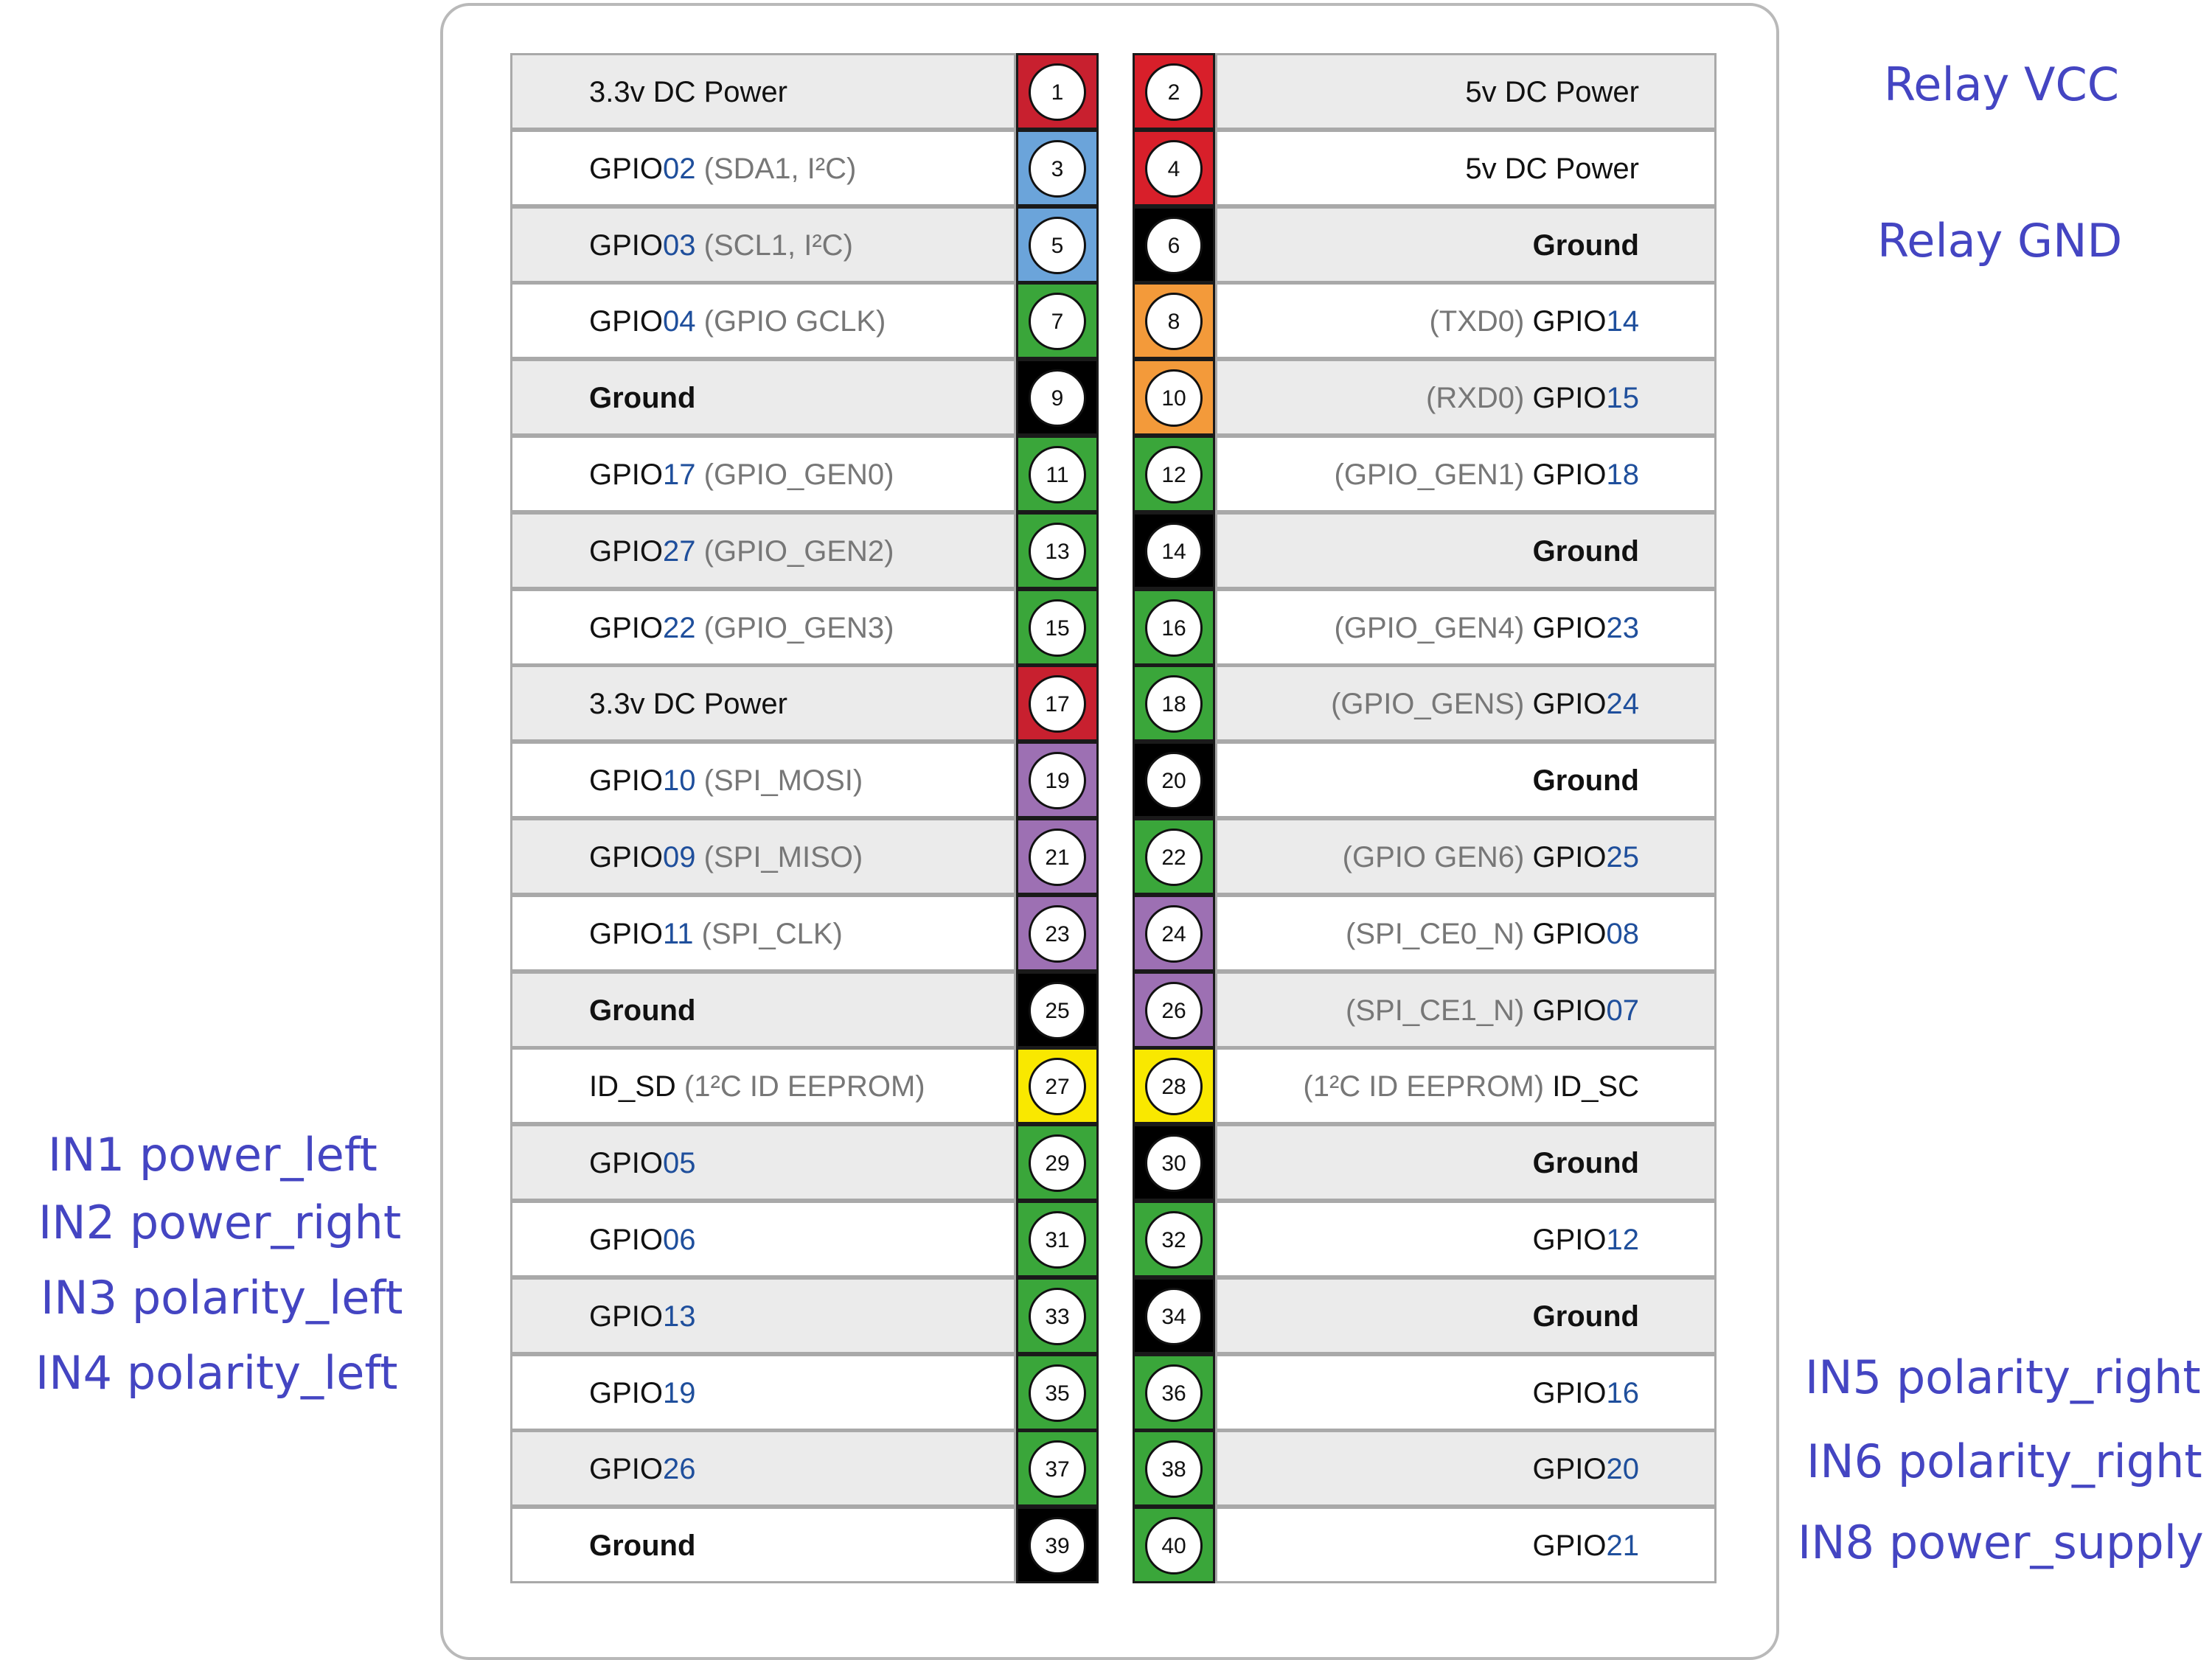 The height and width of the screenshot is (1660, 2212). I want to click on pin-10-label: (RXD0) GPIO15, so click(1532, 397).